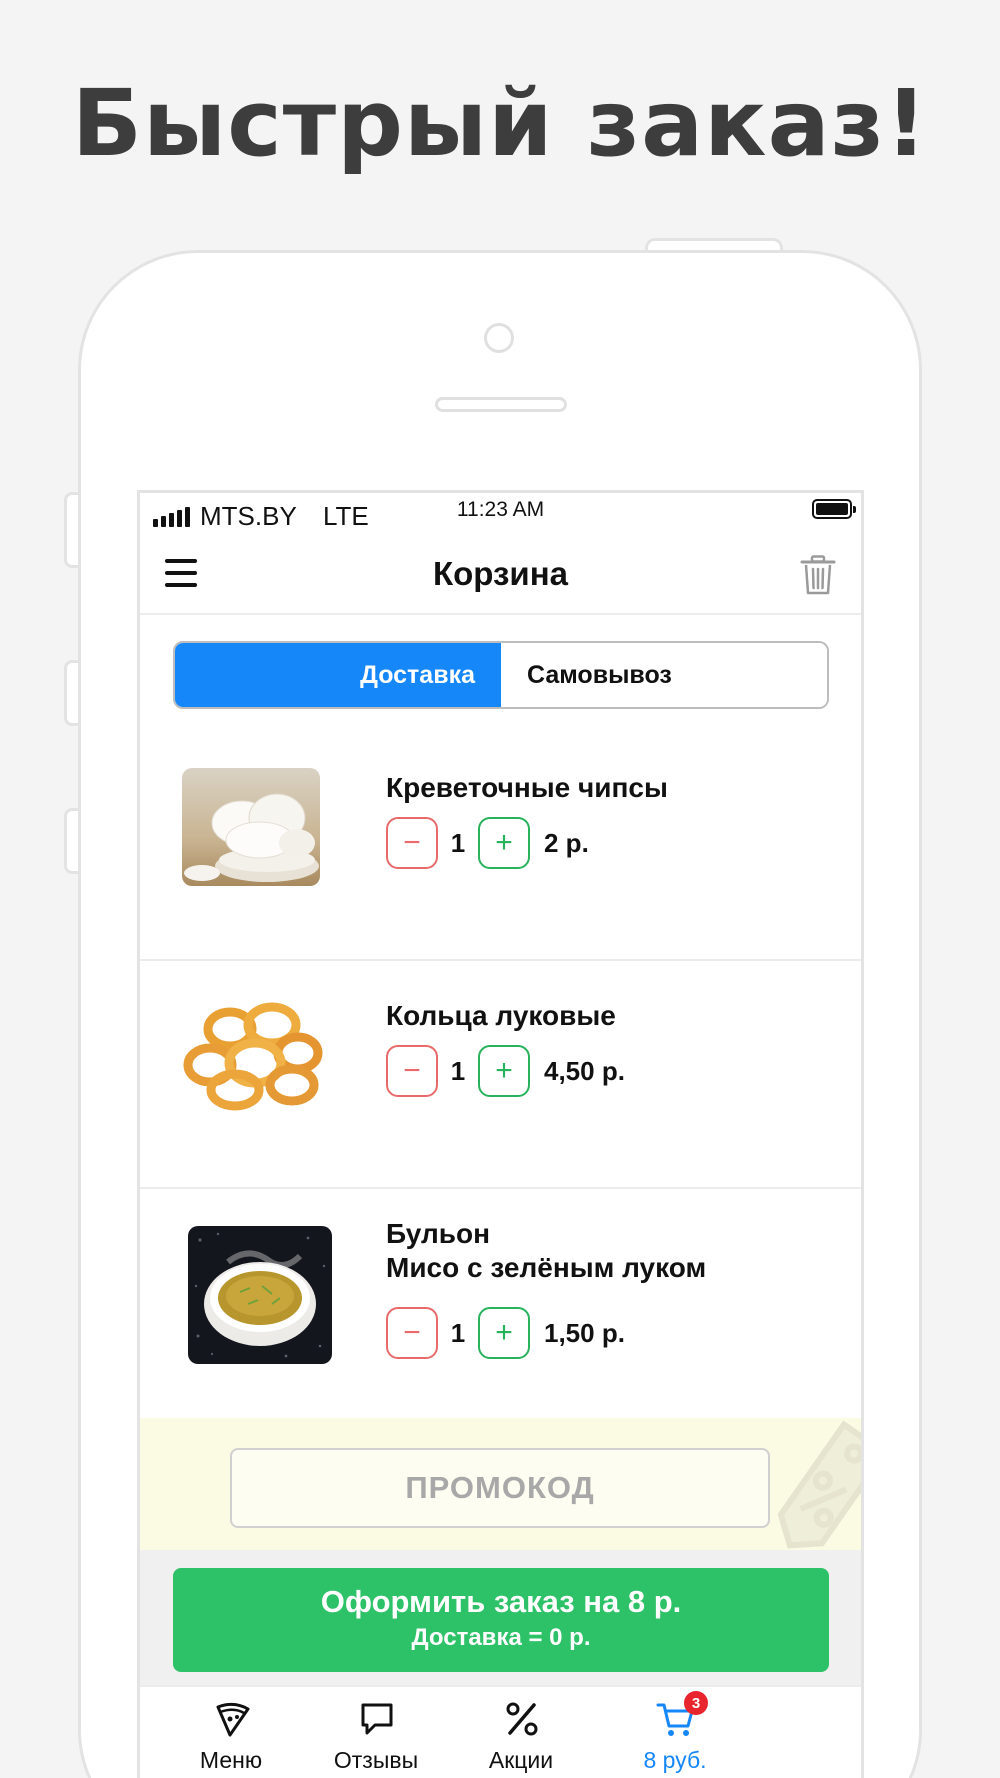 The image size is (1000, 1778). What do you see at coordinates (71, 693) in the screenshot?
I see `phone-volume-up` at bounding box center [71, 693].